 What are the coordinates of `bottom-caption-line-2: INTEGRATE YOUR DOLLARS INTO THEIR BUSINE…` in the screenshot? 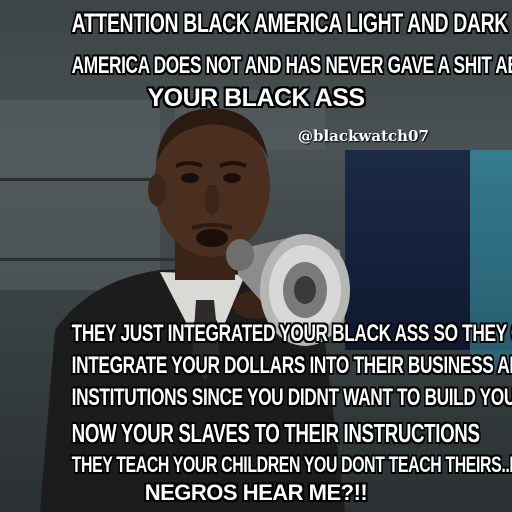 It's located at (291, 365).